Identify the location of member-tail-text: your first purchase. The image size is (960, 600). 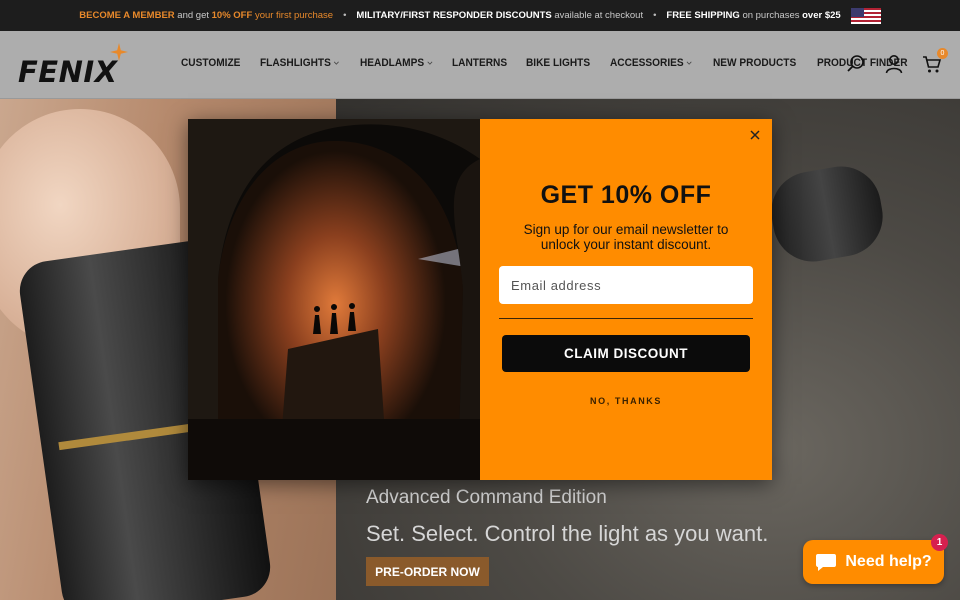
(294, 15).